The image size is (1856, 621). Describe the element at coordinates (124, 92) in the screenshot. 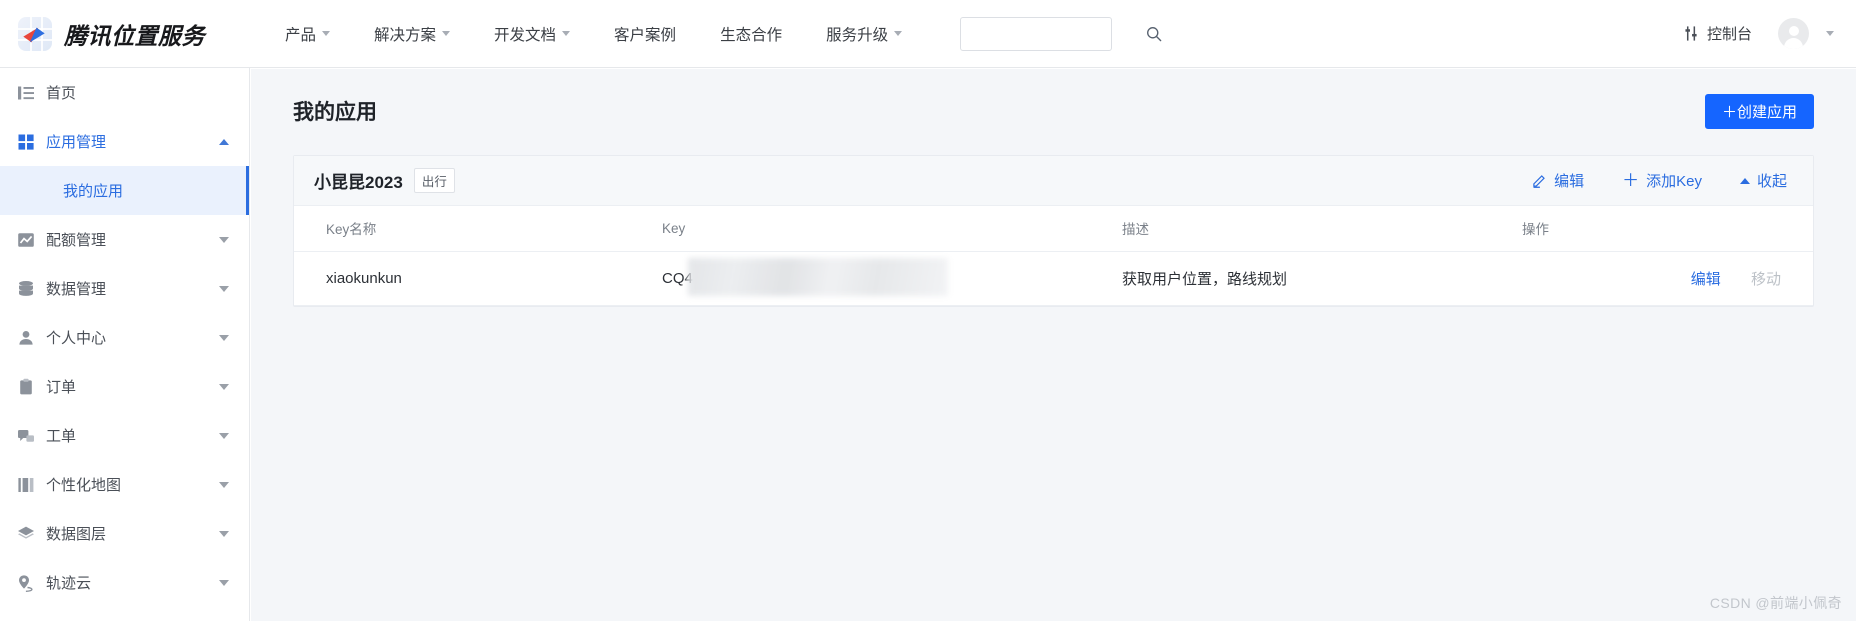

I see `sidebar-item-home: 首页` at that location.